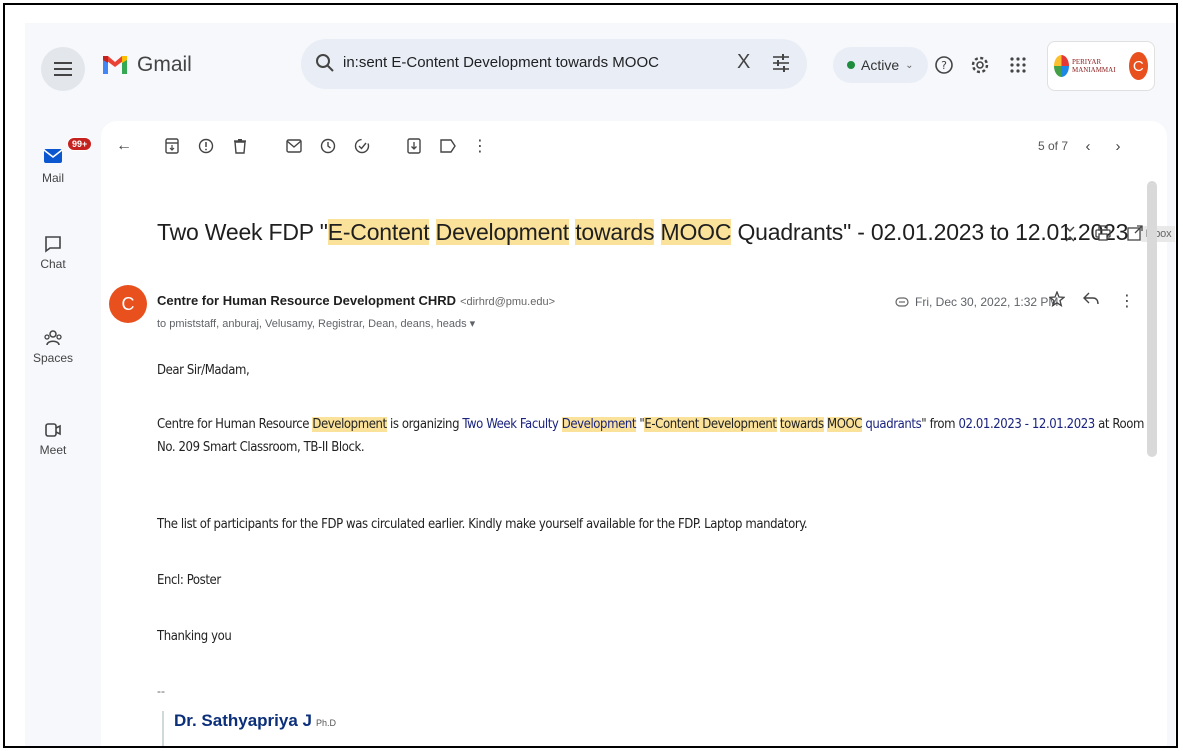  What do you see at coordinates (1157, 233) in the screenshot?
I see `inbox-label-chip: Inbox ×` at bounding box center [1157, 233].